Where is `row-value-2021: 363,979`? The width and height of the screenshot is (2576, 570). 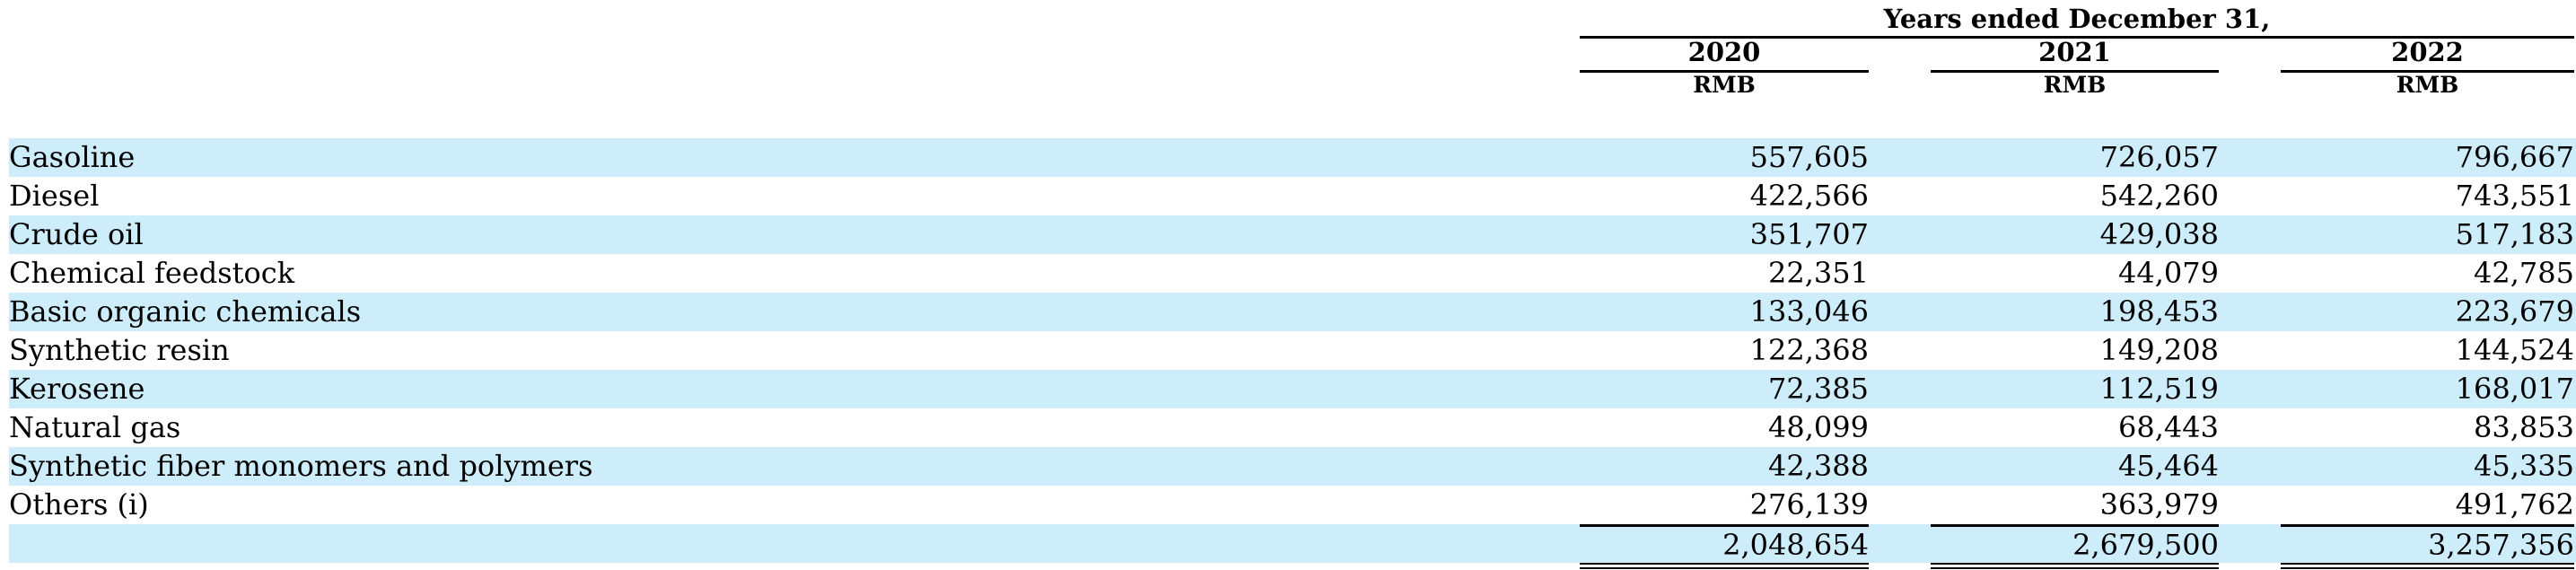
row-value-2021: 363,979 is located at coordinates (2159, 504).